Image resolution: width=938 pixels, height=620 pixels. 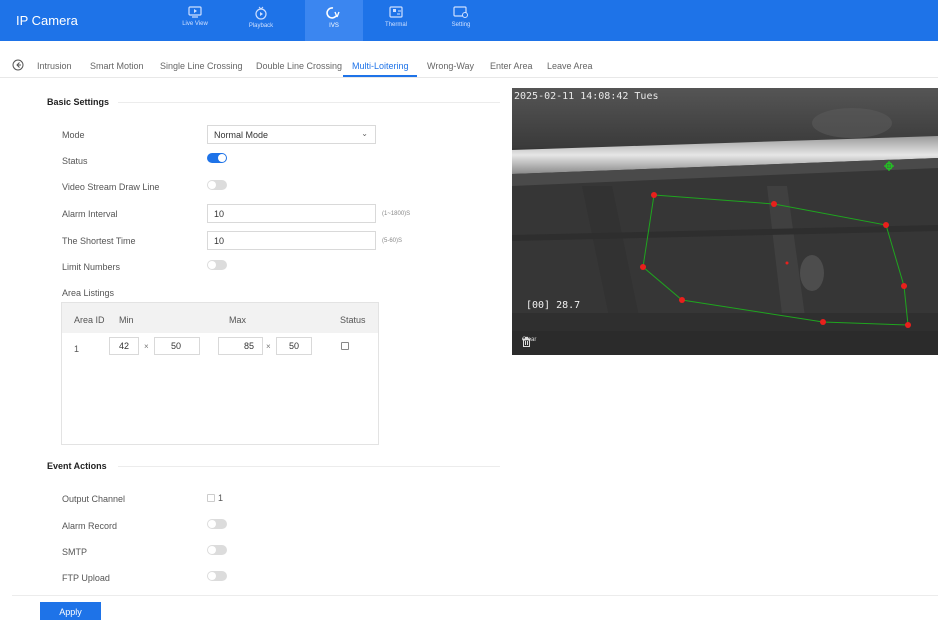 I want to click on apply-button: Apply, so click(x=70, y=611).